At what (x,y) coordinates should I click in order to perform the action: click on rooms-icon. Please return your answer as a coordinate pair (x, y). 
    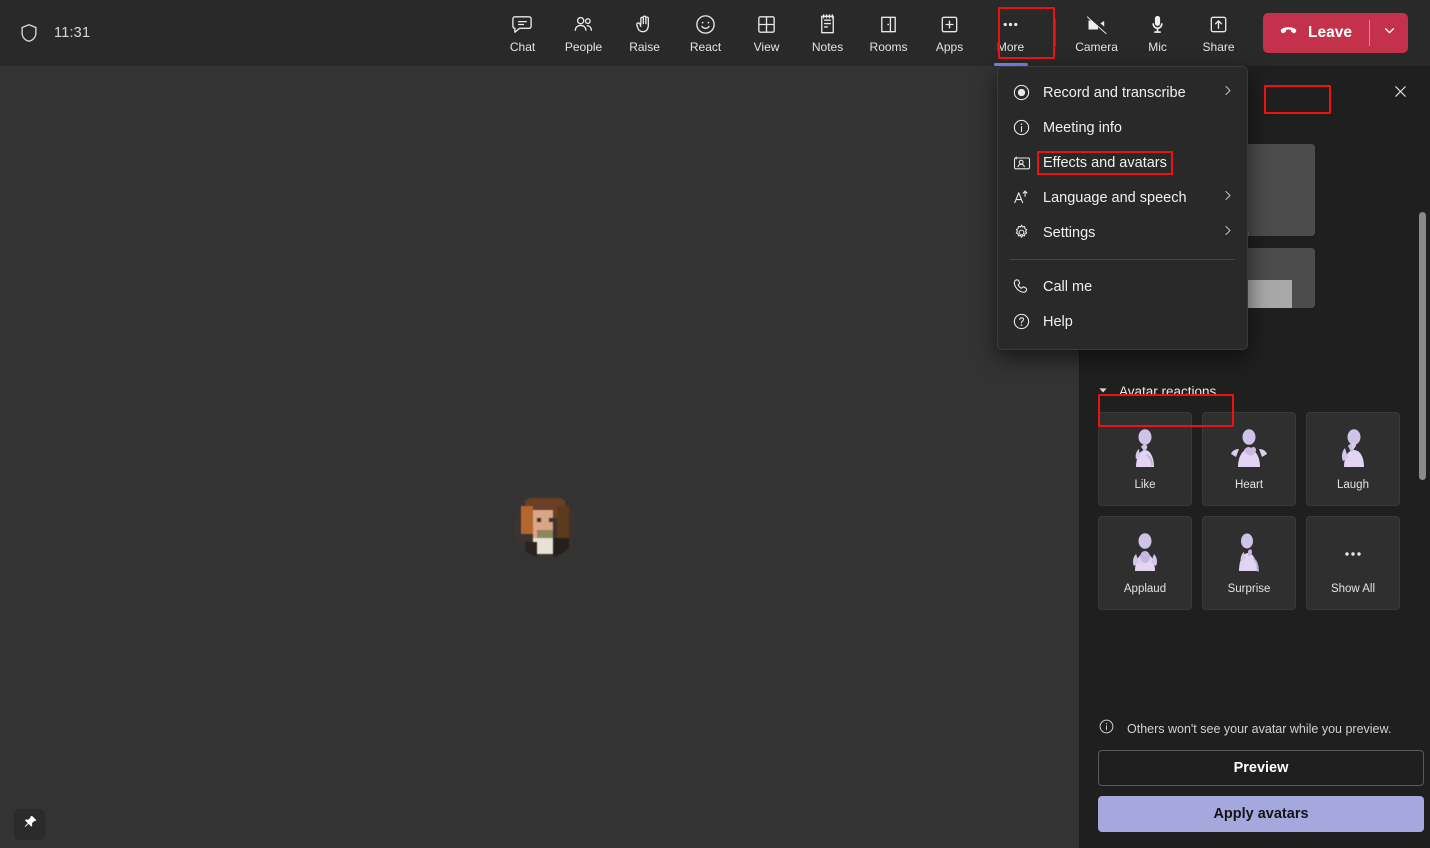
    Looking at the image, I should click on (888, 25).